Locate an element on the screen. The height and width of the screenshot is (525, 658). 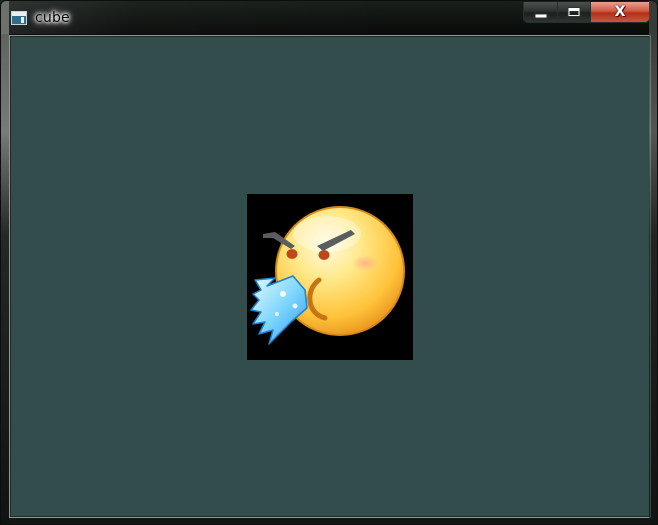
close-button: X is located at coordinates (620, 12).